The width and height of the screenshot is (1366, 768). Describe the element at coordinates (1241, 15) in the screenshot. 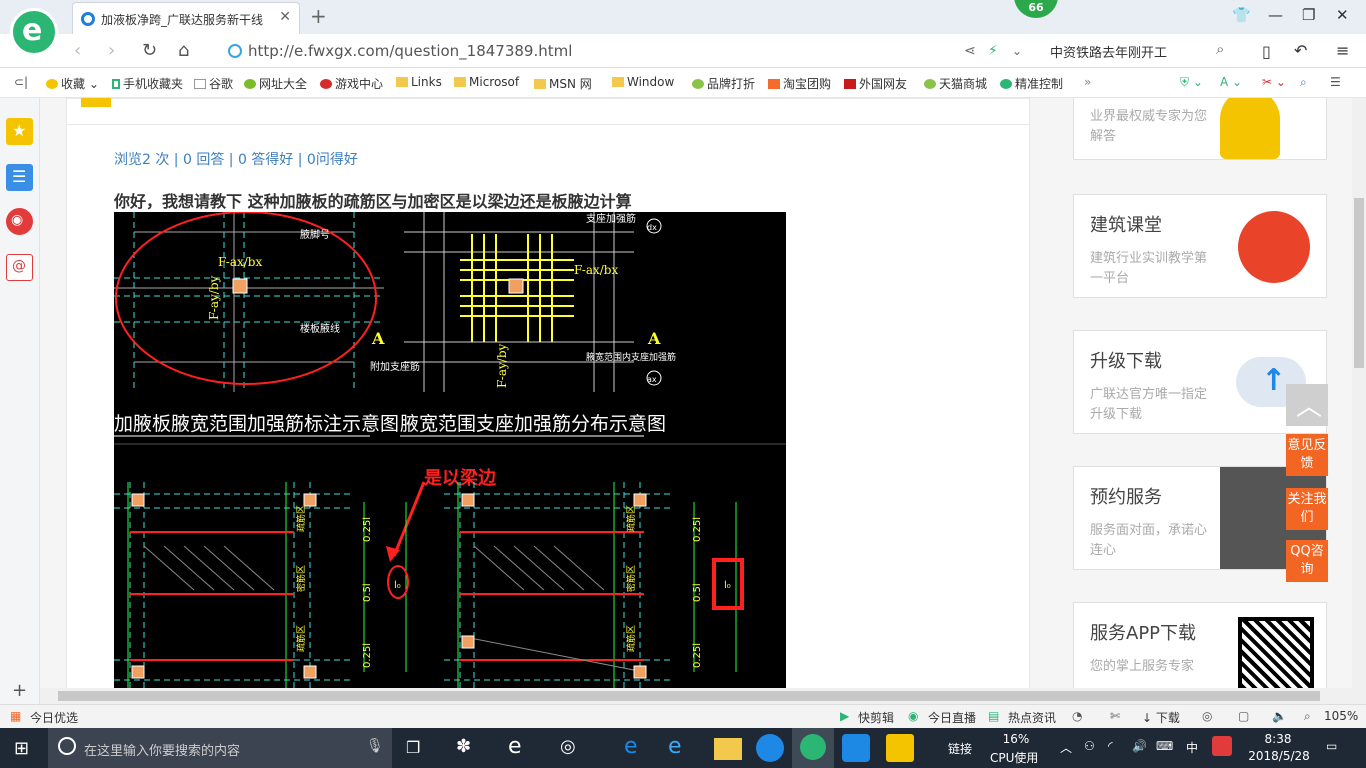

I see `shirt-skin-icon: 👕` at that location.